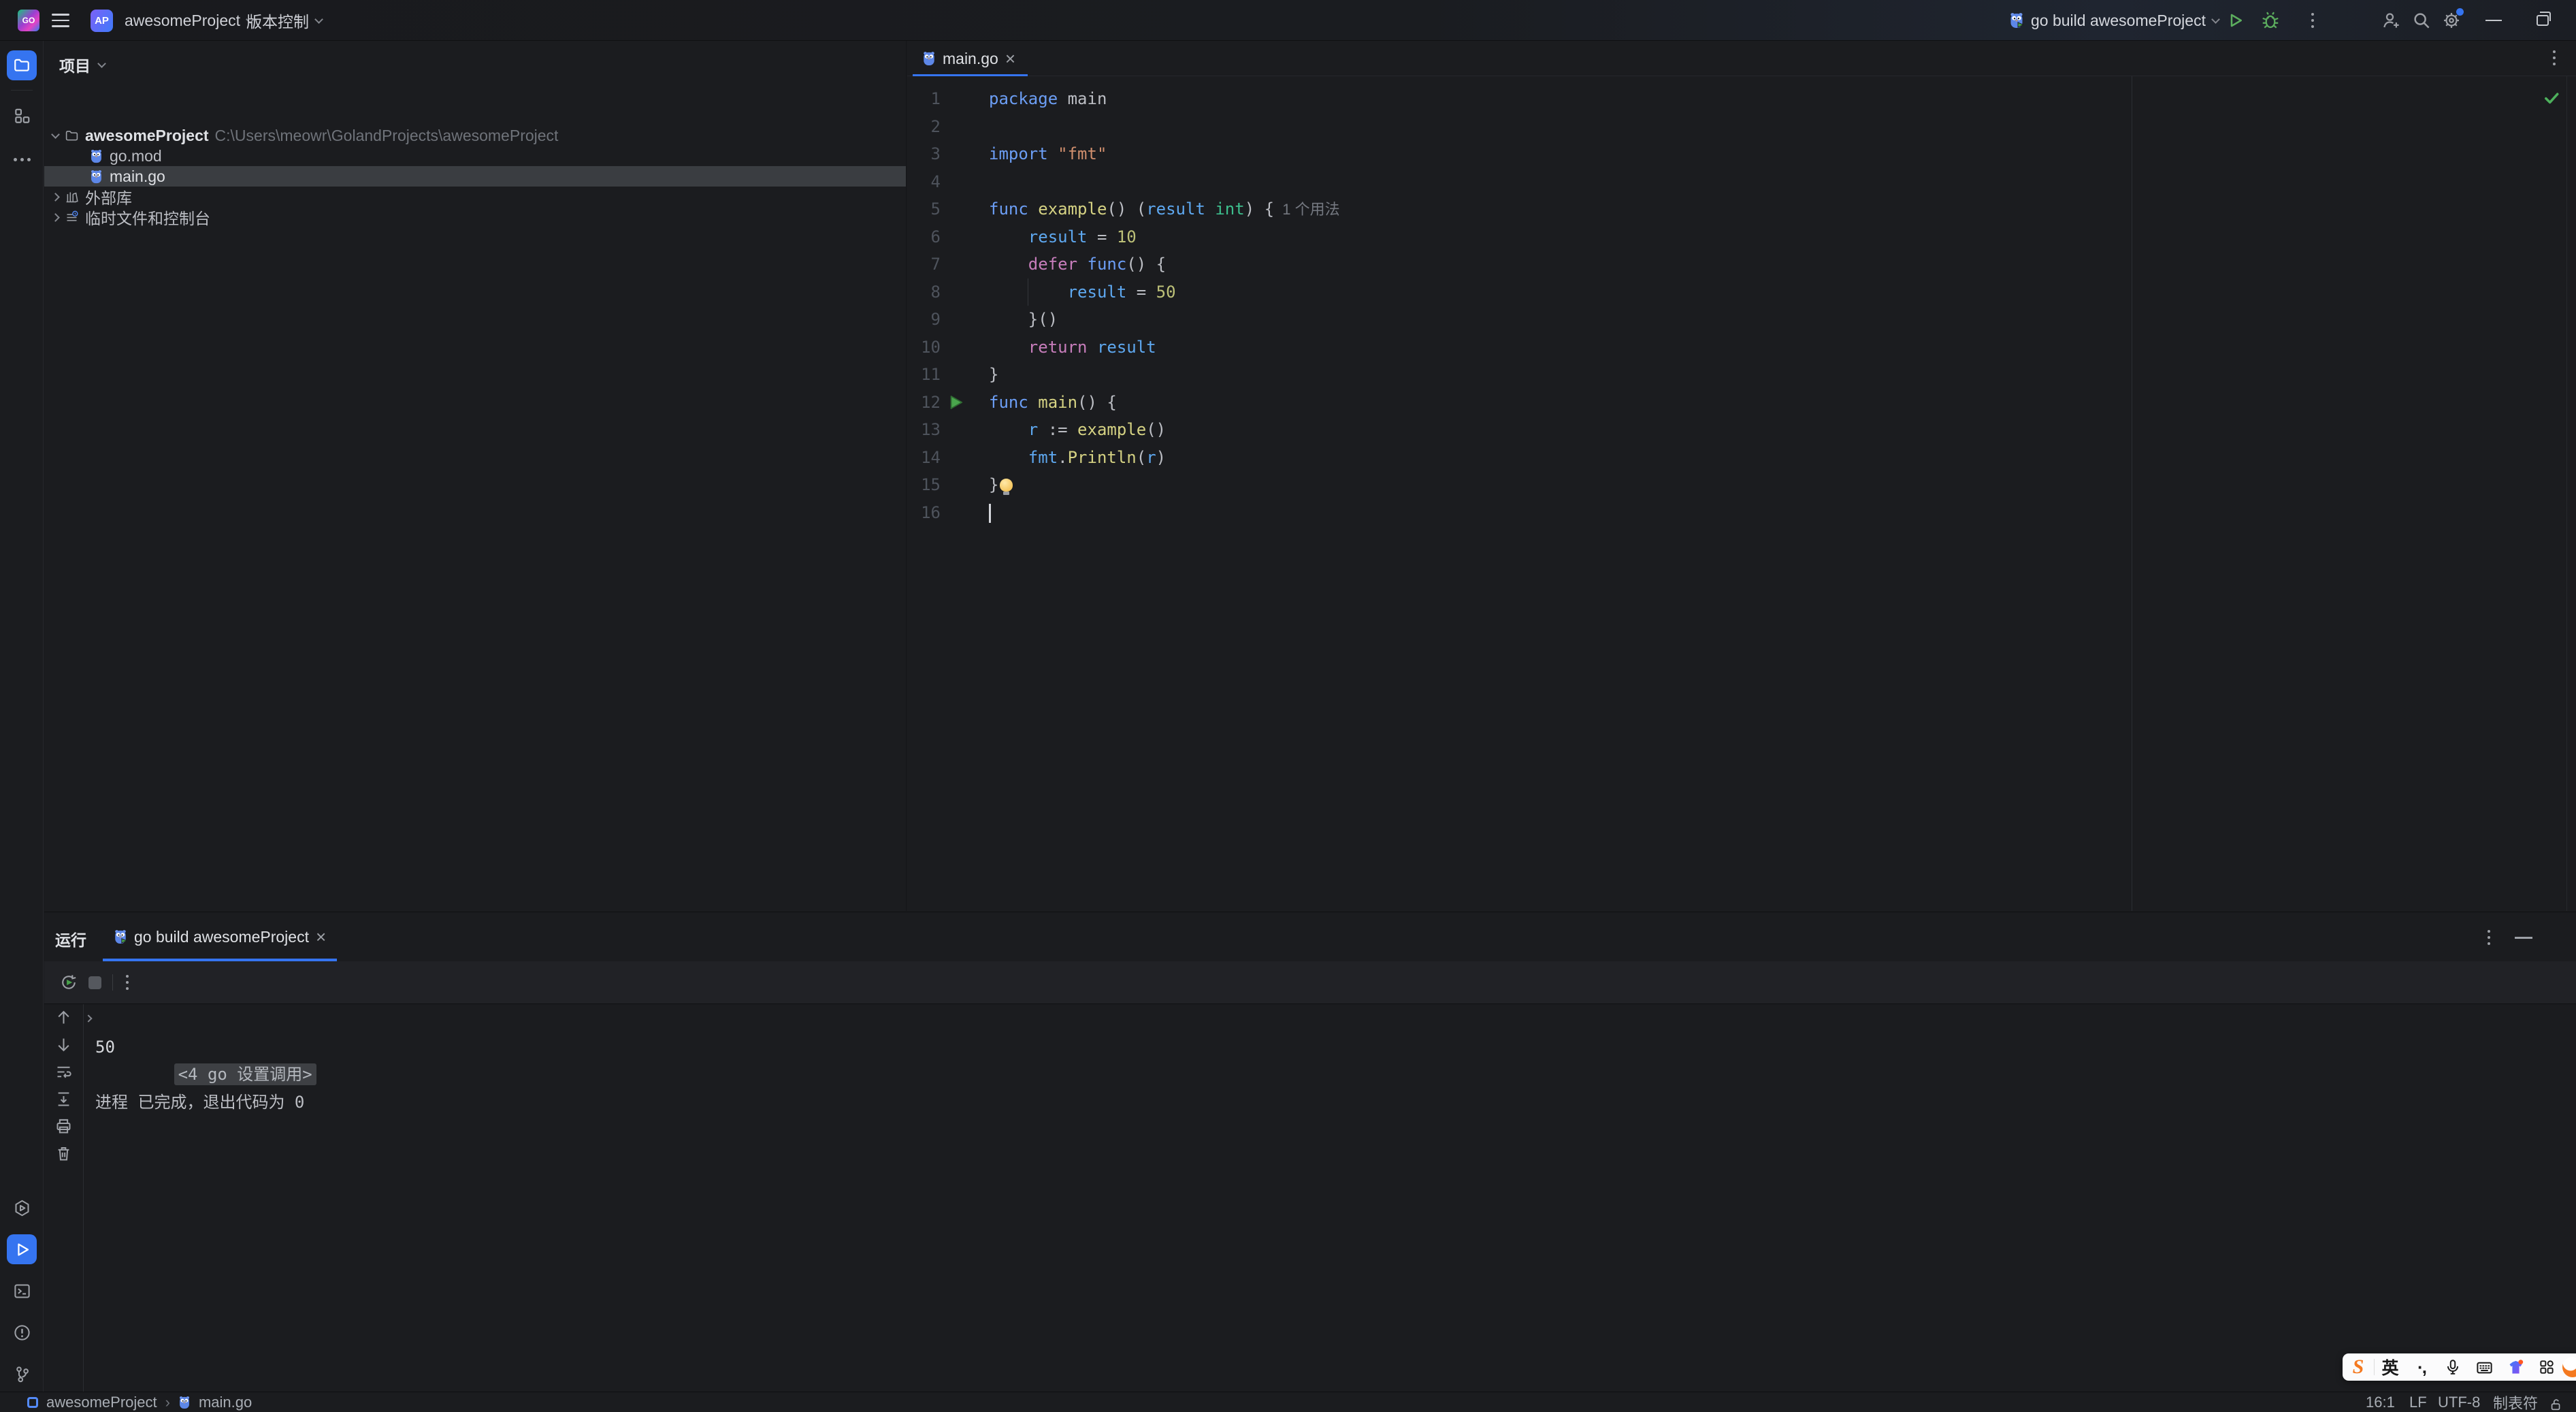 Image resolution: width=2576 pixels, height=1412 pixels. I want to click on run-tab-go-build: go build awesomeProject ×, so click(220, 936).